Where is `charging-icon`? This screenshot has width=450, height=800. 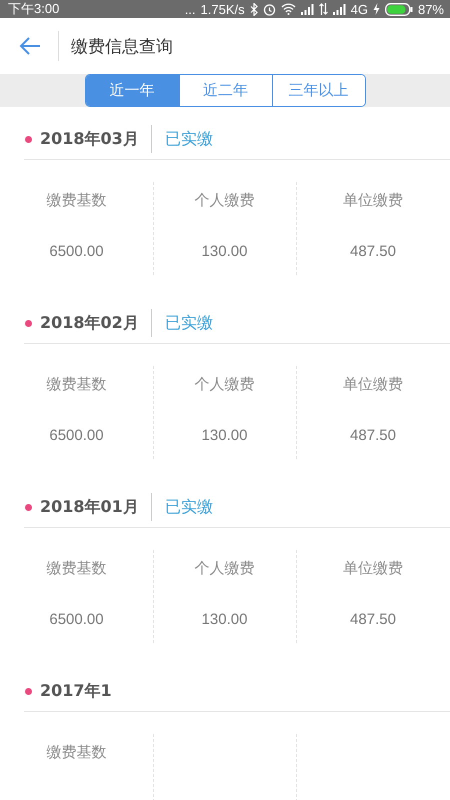 charging-icon is located at coordinates (376, 9).